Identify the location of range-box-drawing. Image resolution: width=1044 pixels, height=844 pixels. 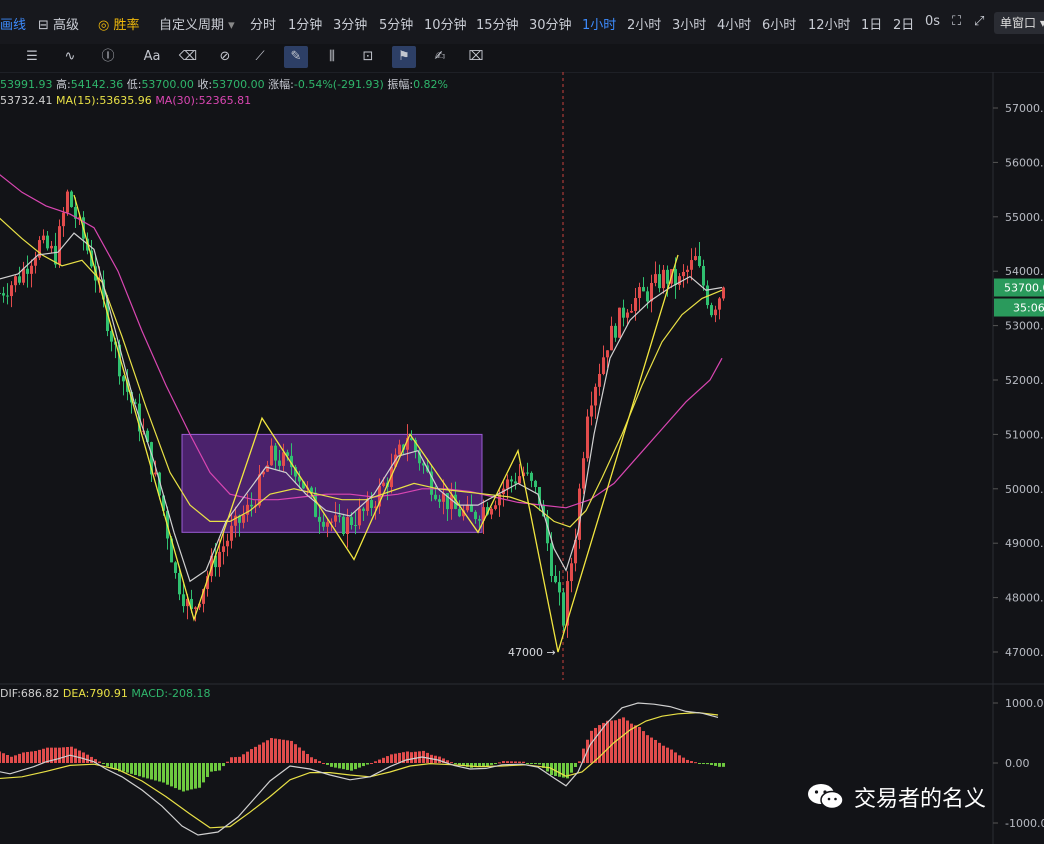
(332, 483).